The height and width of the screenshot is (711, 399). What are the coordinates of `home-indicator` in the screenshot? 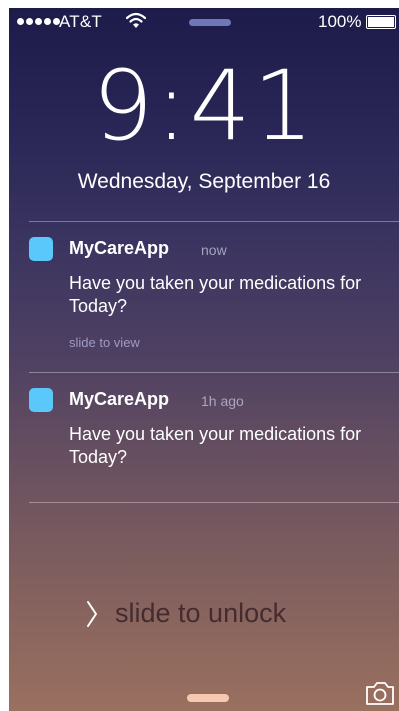 It's located at (208, 698).